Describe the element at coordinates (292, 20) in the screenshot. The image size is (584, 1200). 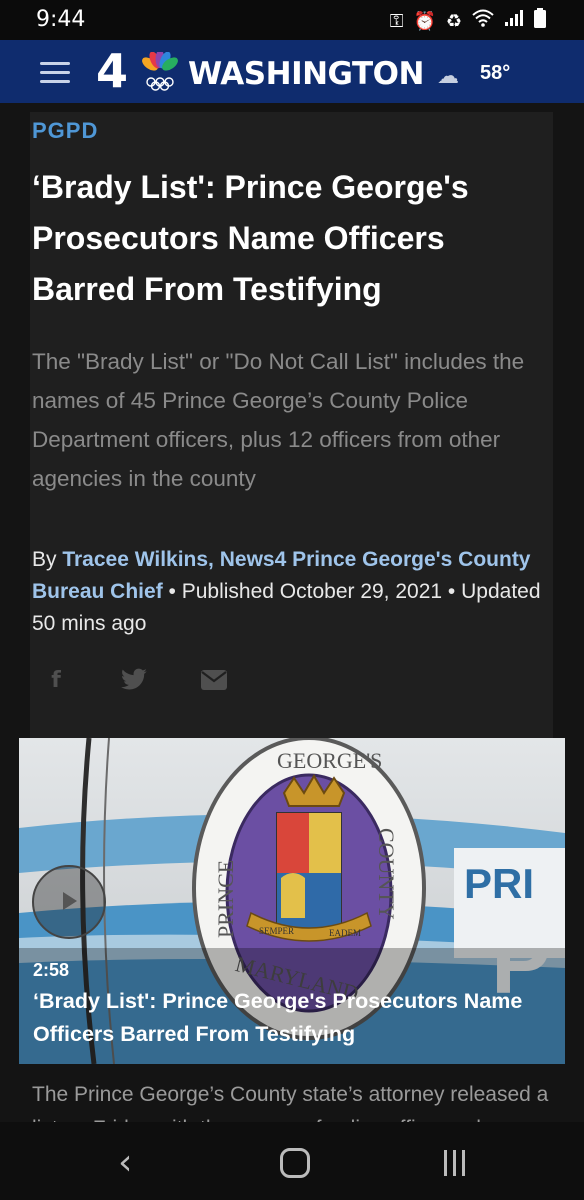
I see `status-bar: 9:44 ⚿ ⏰ ♻` at that location.